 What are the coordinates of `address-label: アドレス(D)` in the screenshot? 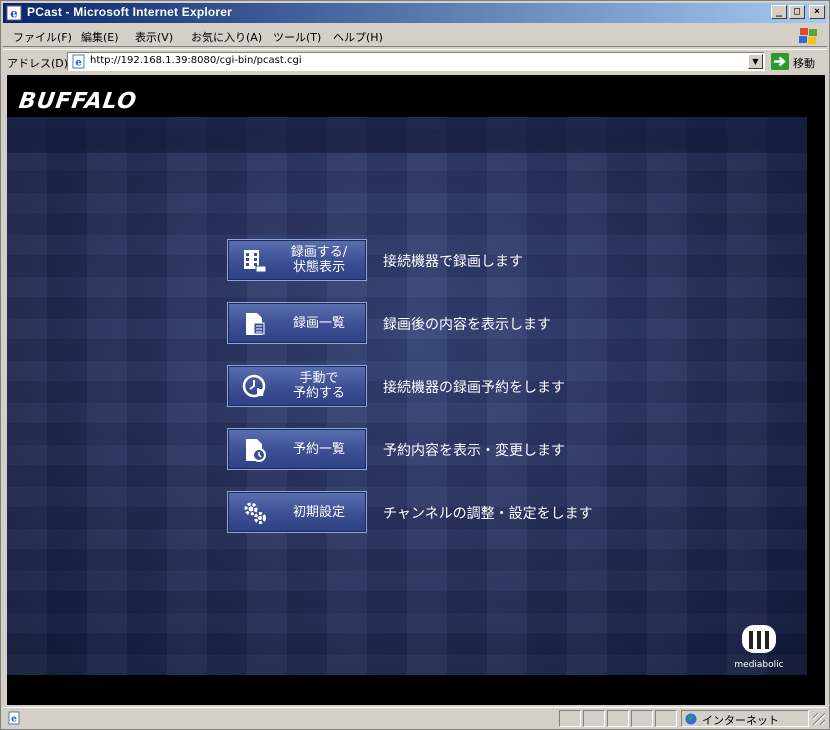 It's located at (38, 63).